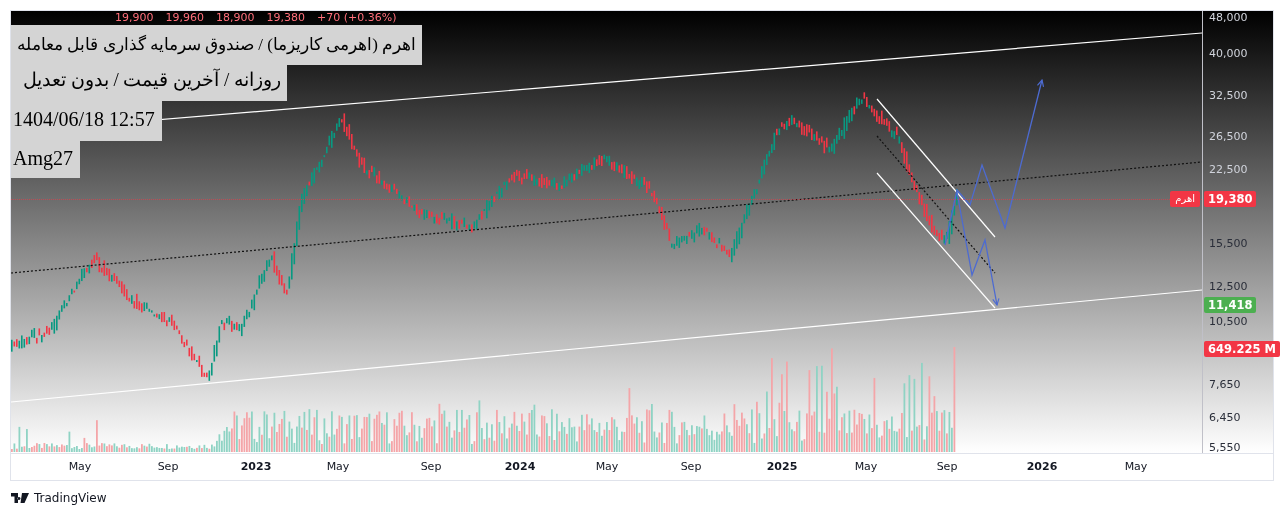 This screenshot has width=1282, height=515. I want to click on price-tick-label: 22,500, so click(1228, 169).